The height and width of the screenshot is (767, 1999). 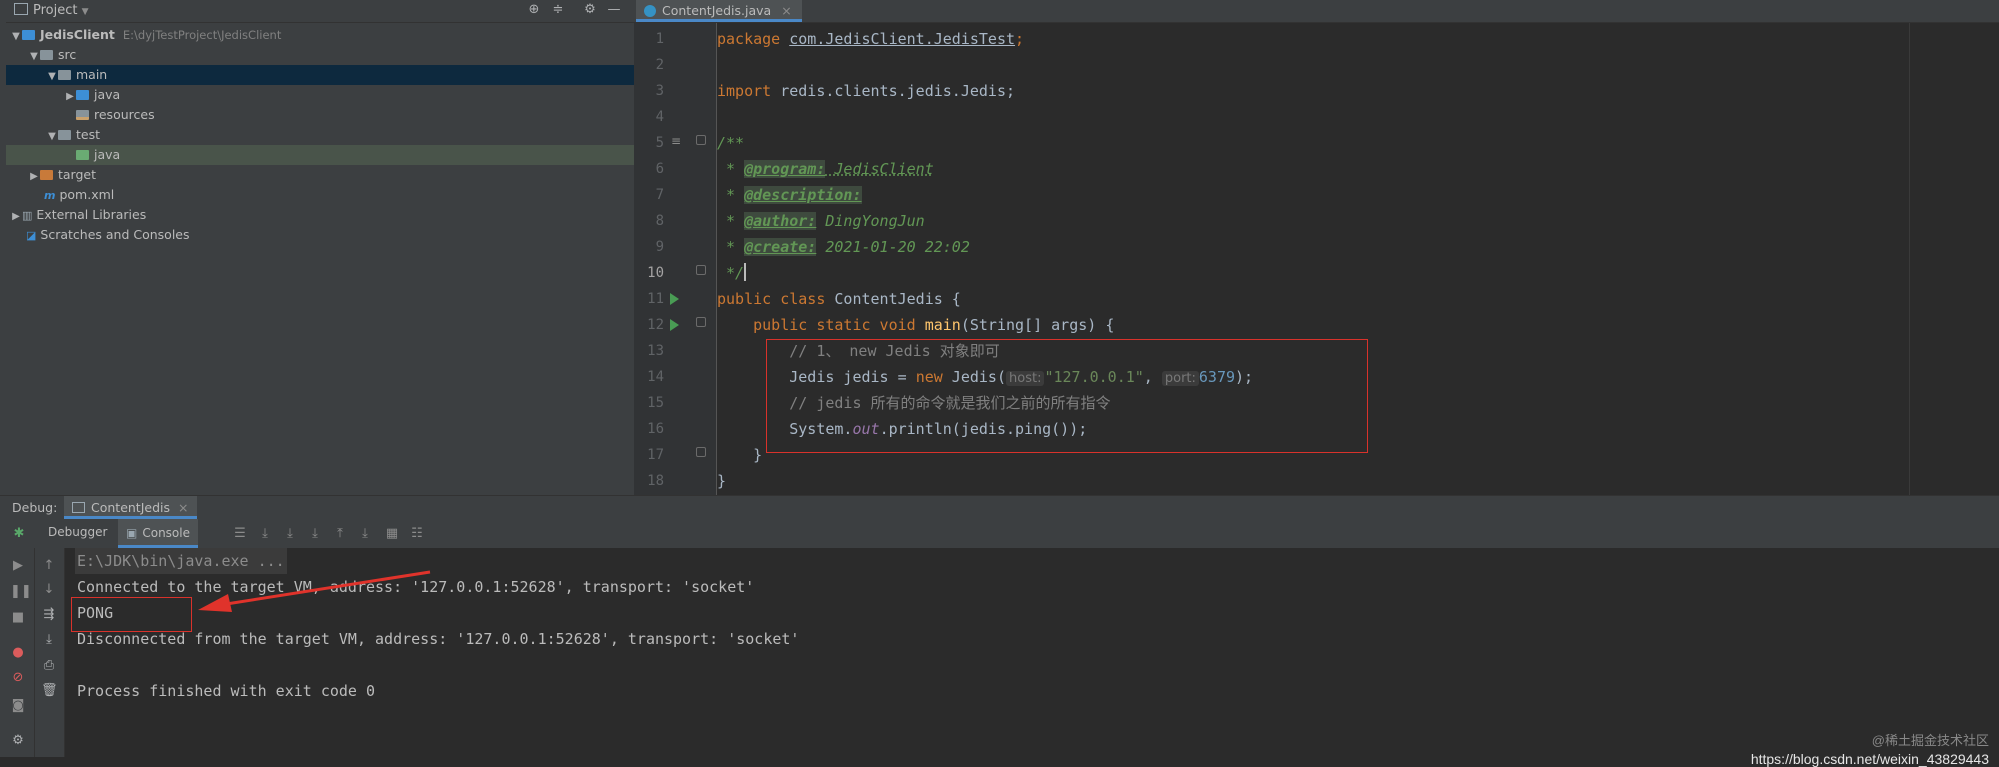 What do you see at coordinates (534, 10) in the screenshot?
I see `locate-icon: ⊕` at bounding box center [534, 10].